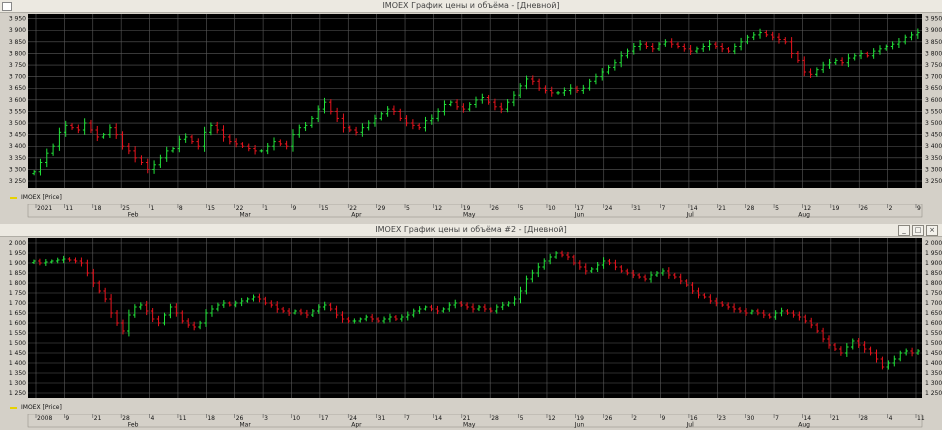 Image resolution: width=942 pixels, height=430 pixels. I want to click on y-tick-label-right: 1 550, so click(933, 333).